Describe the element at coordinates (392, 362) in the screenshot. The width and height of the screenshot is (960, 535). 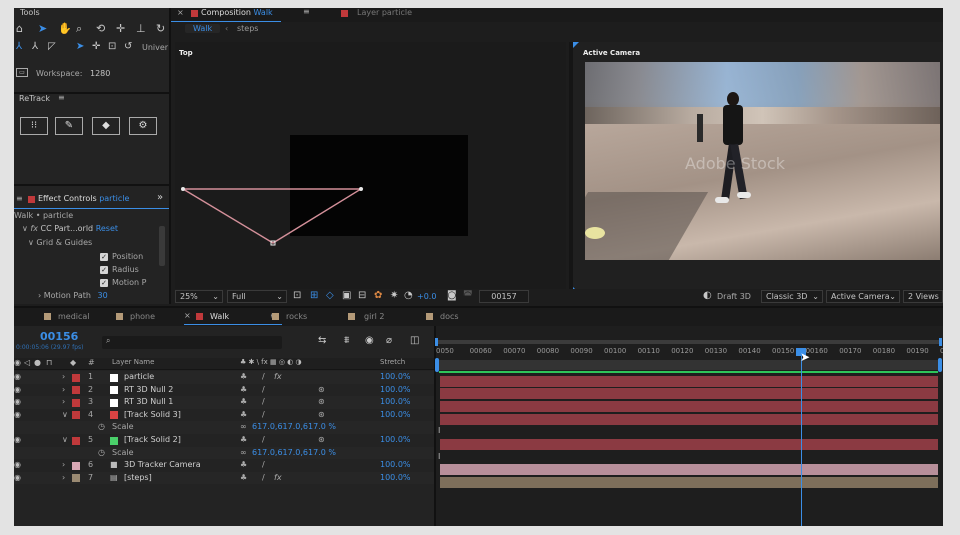
I see `col-stretch: Stretch` at that location.